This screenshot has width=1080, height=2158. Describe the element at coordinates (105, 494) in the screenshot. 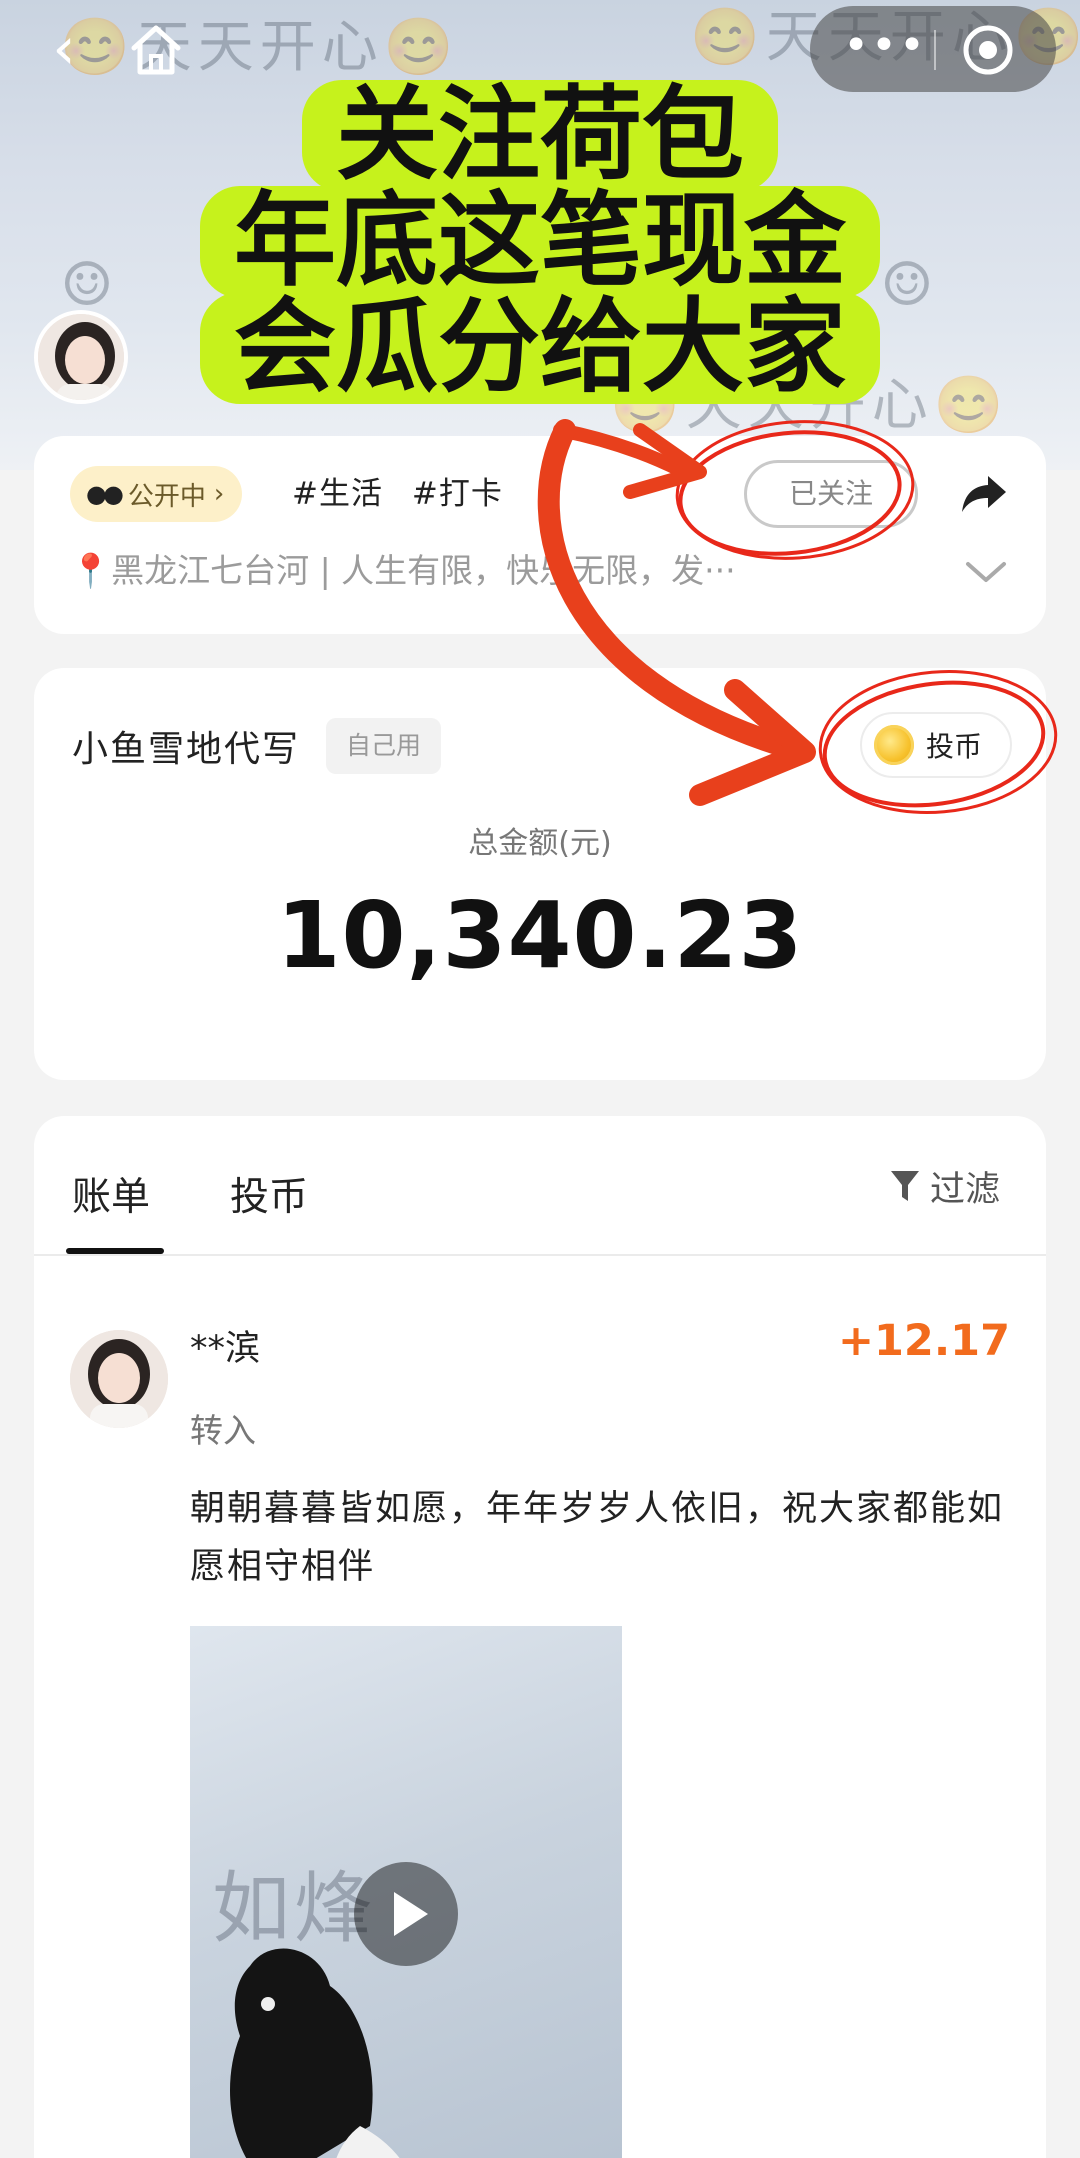

I see `eyes-icon: ●●` at that location.